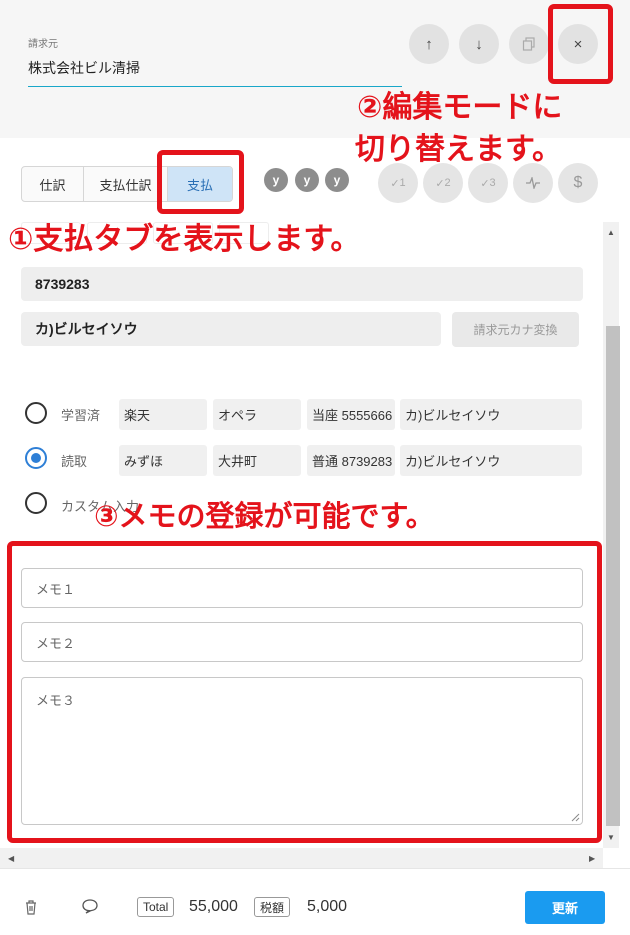  I want to click on tab-bar: 仕訳 支払仕訳 支払, so click(127, 184).